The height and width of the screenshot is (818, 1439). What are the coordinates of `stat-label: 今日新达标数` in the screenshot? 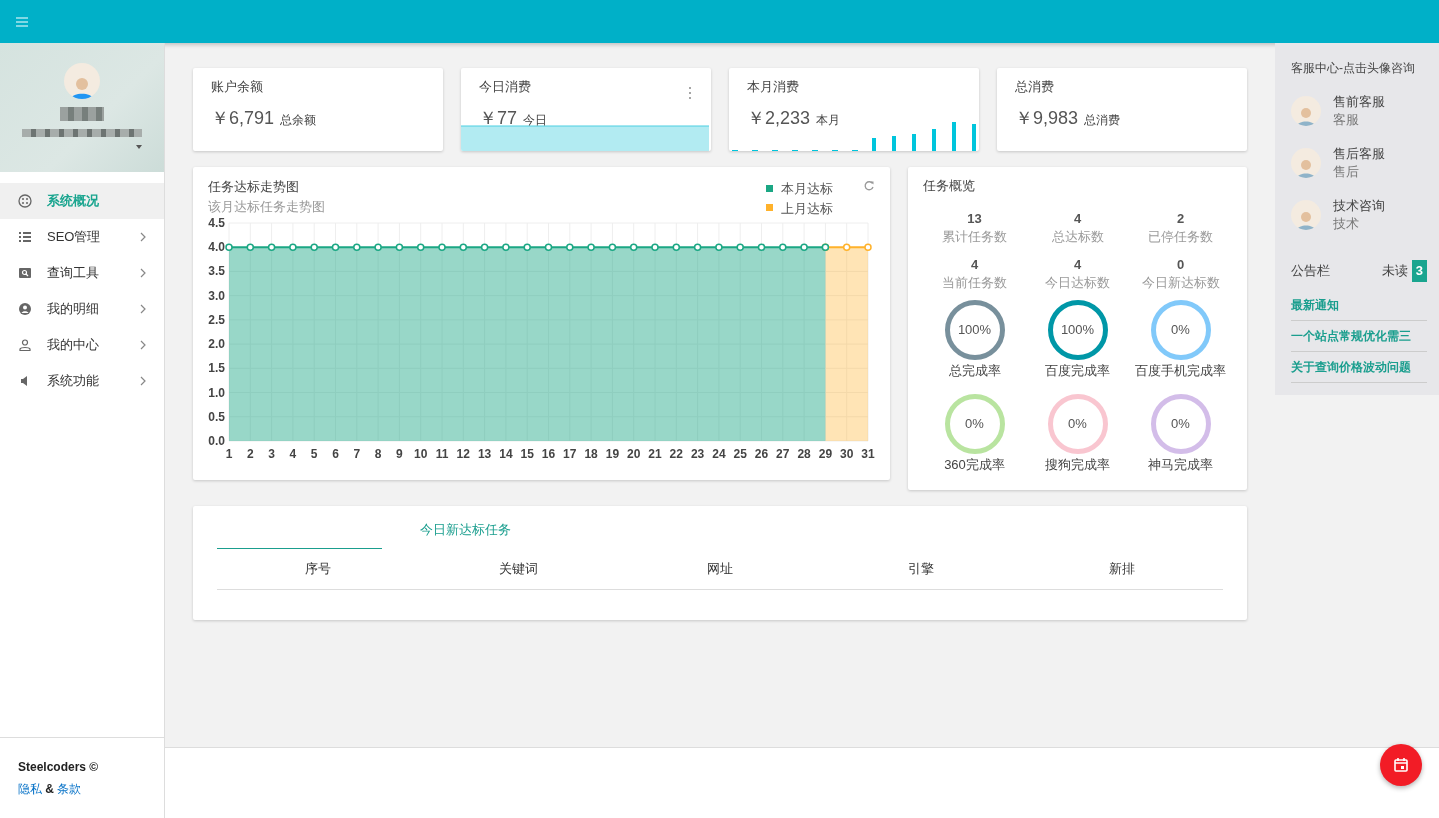 It's located at (1180, 282).